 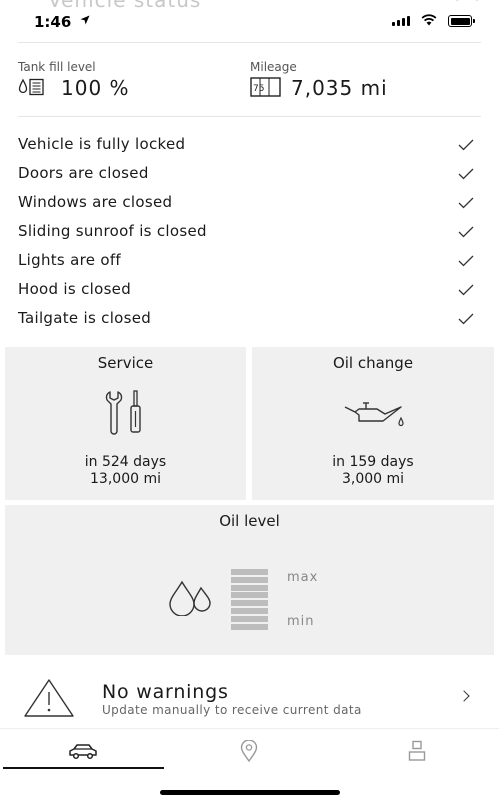 I want to click on battery-icon, so click(x=461, y=21).